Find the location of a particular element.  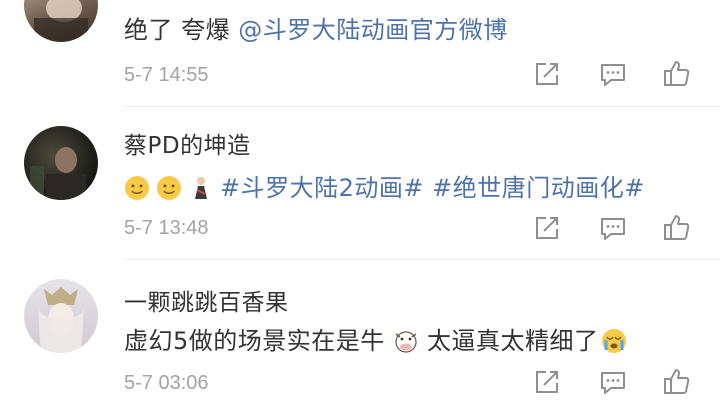

divider is located at coordinates (422, 106).